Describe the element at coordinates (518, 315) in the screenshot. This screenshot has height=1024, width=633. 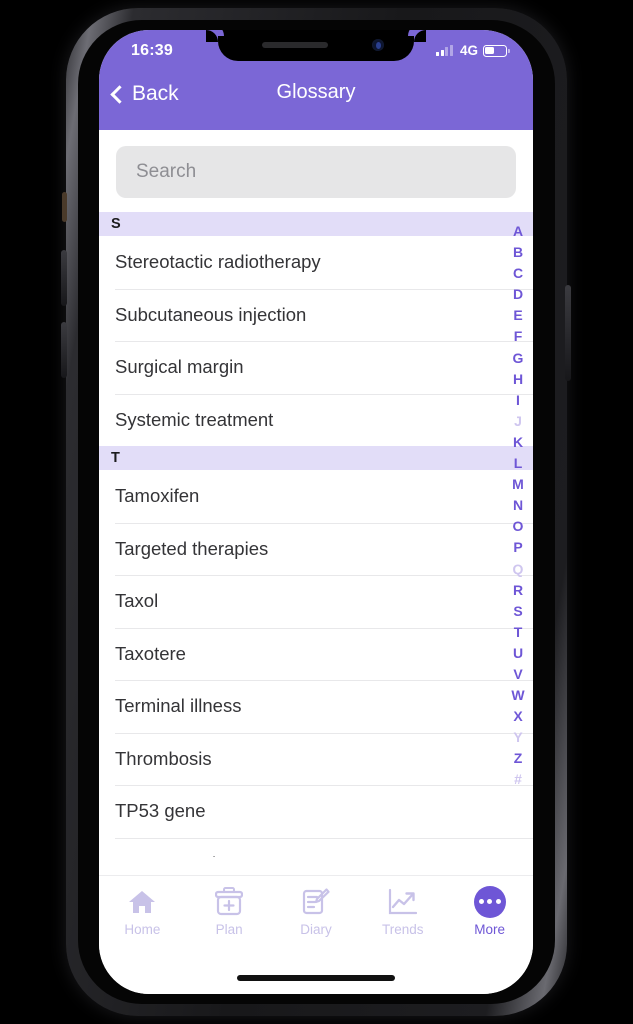
I see `index-letter: E` at that location.